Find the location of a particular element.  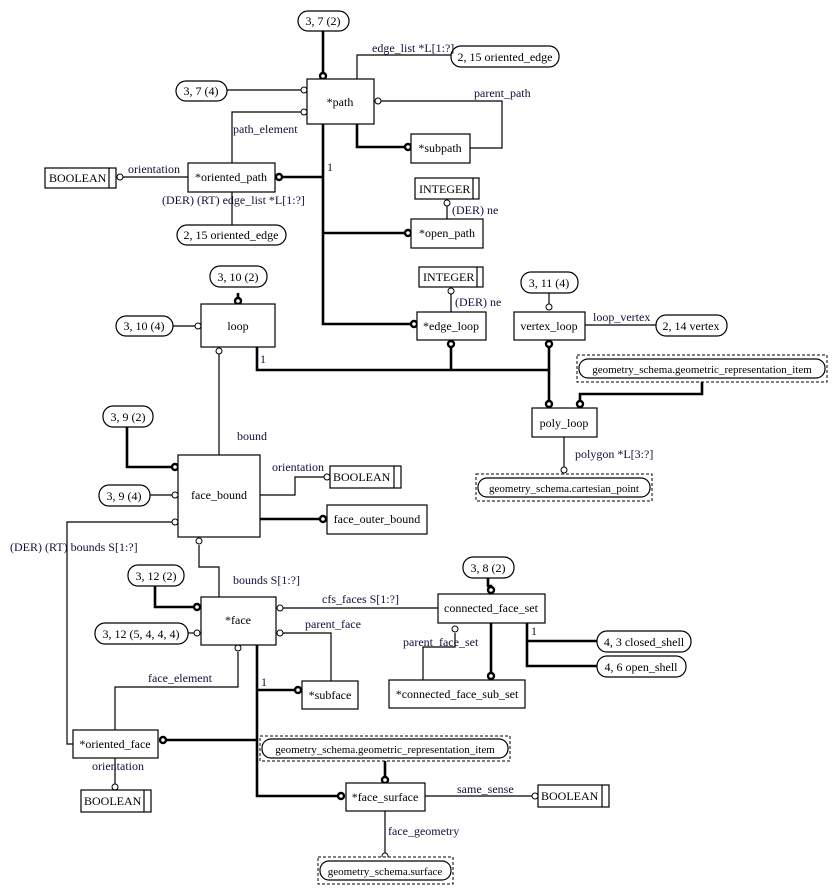

page-ref-3-7-2: 3, 7 (2) is located at coordinates (323, 21).